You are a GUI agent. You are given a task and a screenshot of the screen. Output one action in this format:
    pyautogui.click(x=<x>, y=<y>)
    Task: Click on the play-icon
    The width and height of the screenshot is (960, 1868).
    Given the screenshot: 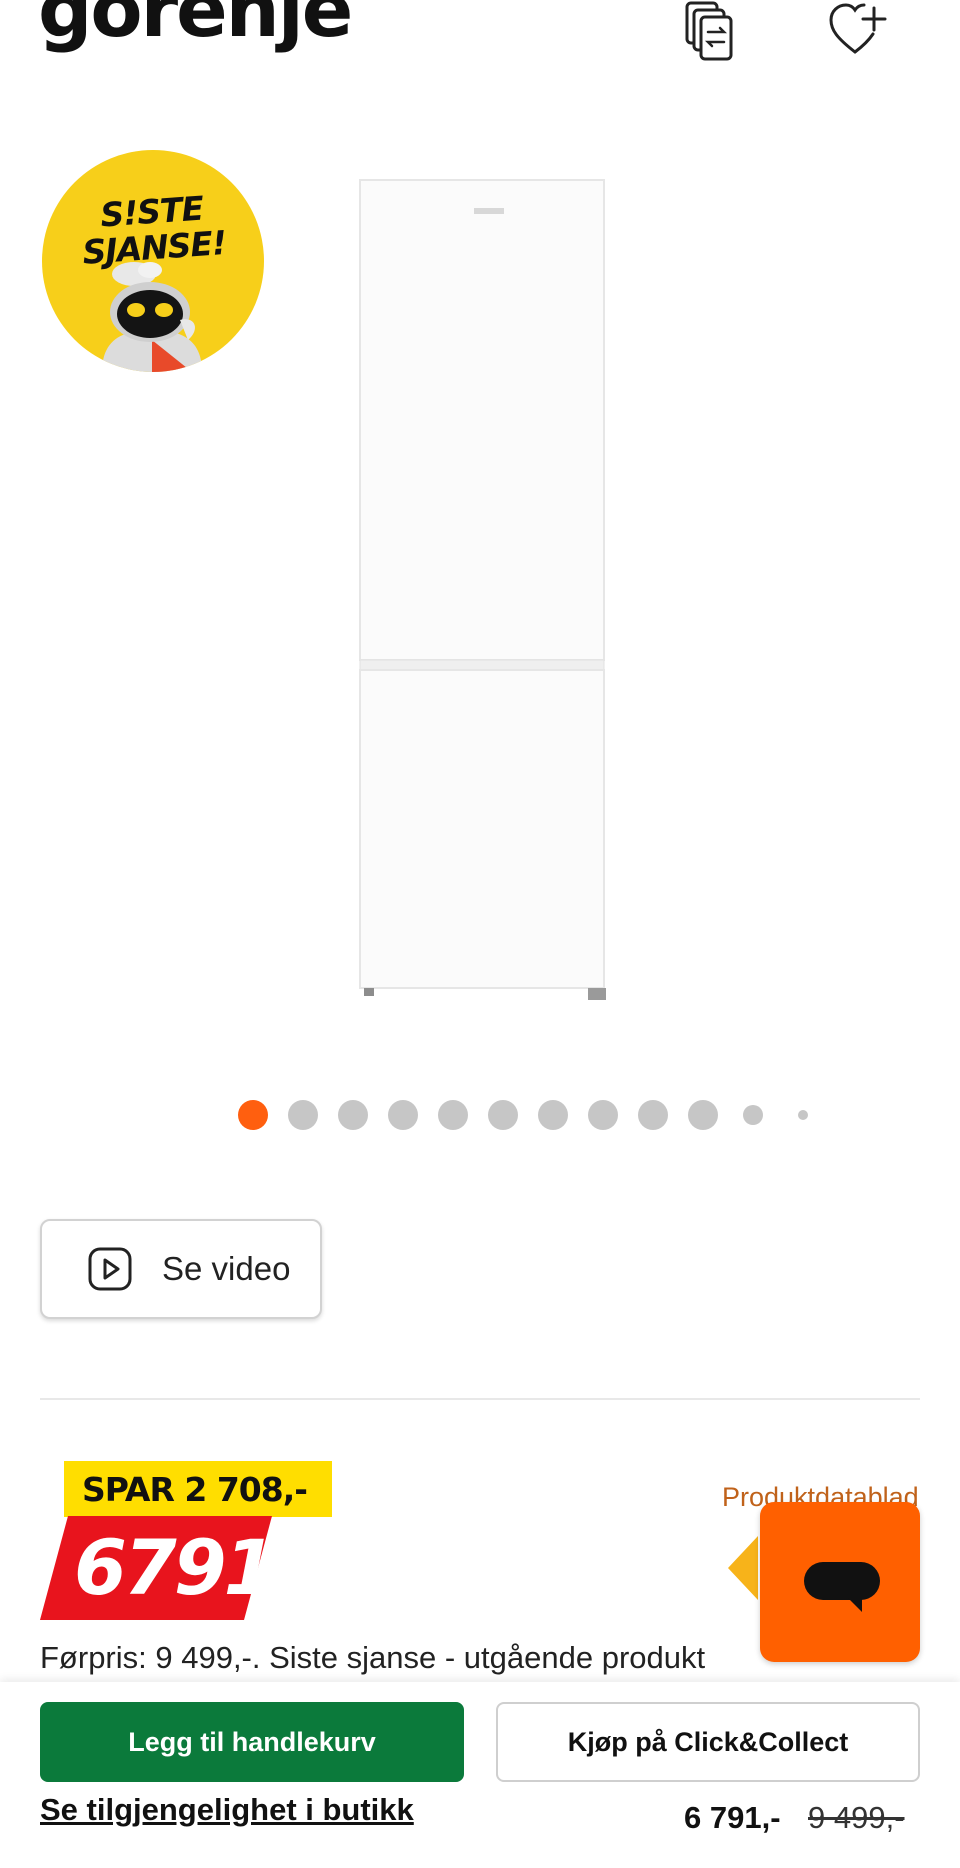 What is the action you would take?
    pyautogui.click(x=110, y=1269)
    